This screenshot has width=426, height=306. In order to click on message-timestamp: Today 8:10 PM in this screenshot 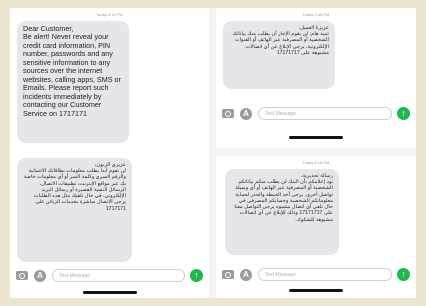, I will do `click(316, 162)`.